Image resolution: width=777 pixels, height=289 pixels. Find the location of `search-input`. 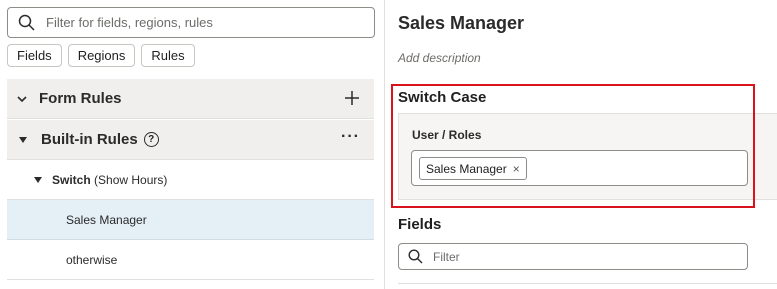

search-input is located at coordinates (206, 22).